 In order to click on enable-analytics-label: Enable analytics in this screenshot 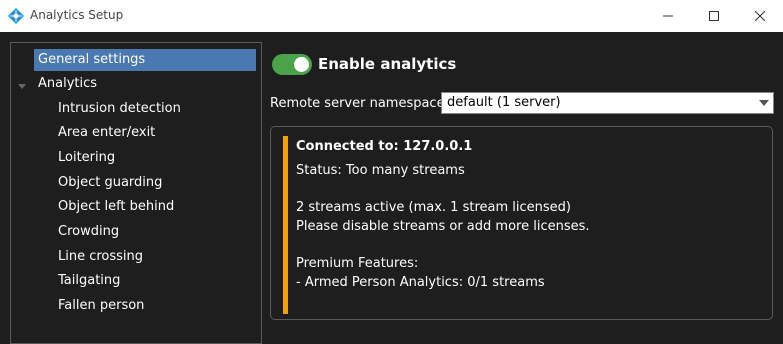, I will do `click(387, 64)`.